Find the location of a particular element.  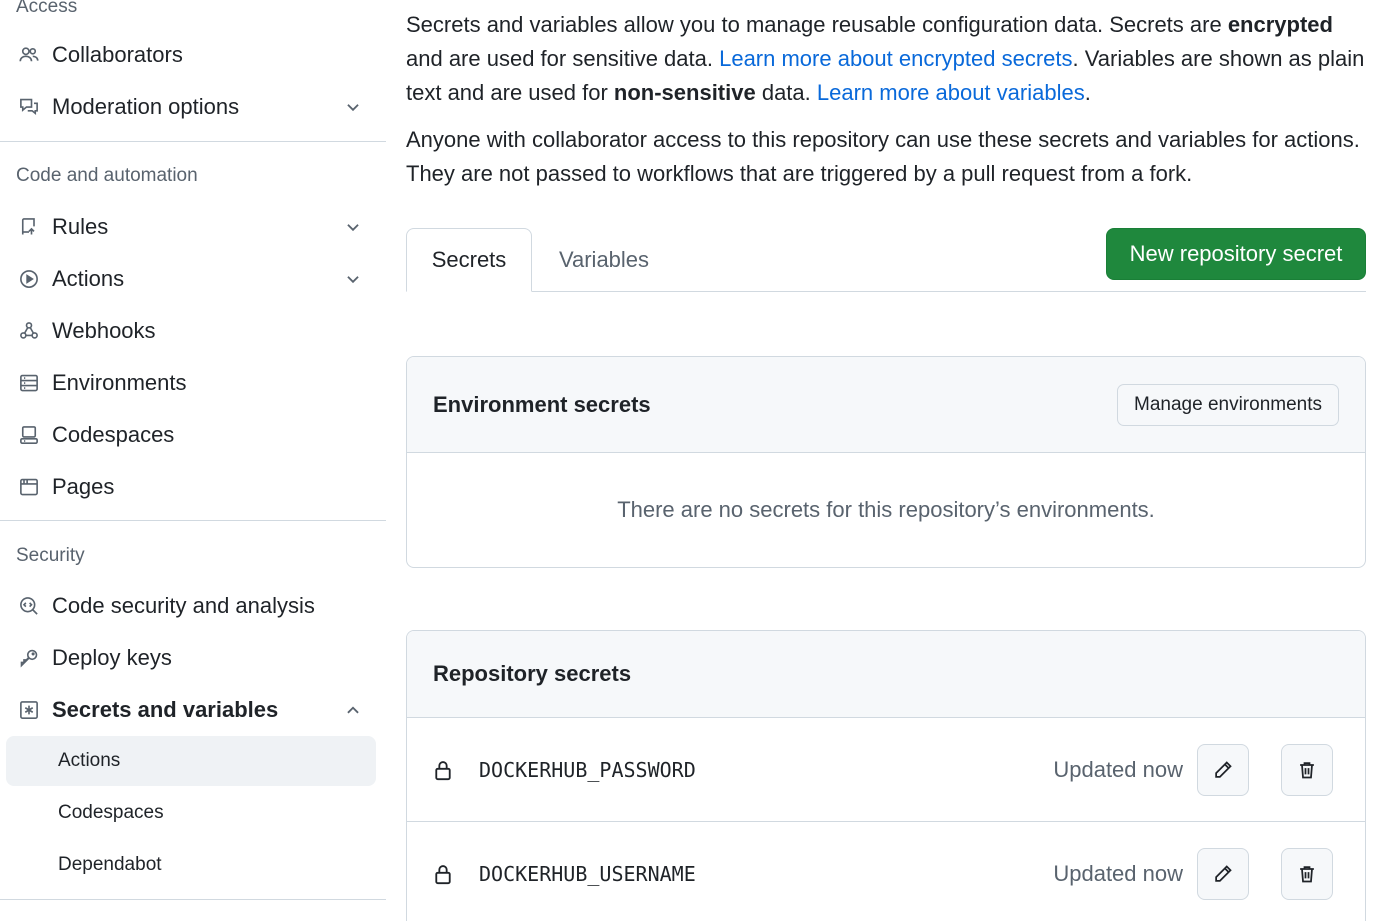

sidebar-item-environments: Environments is located at coordinates (191, 383).